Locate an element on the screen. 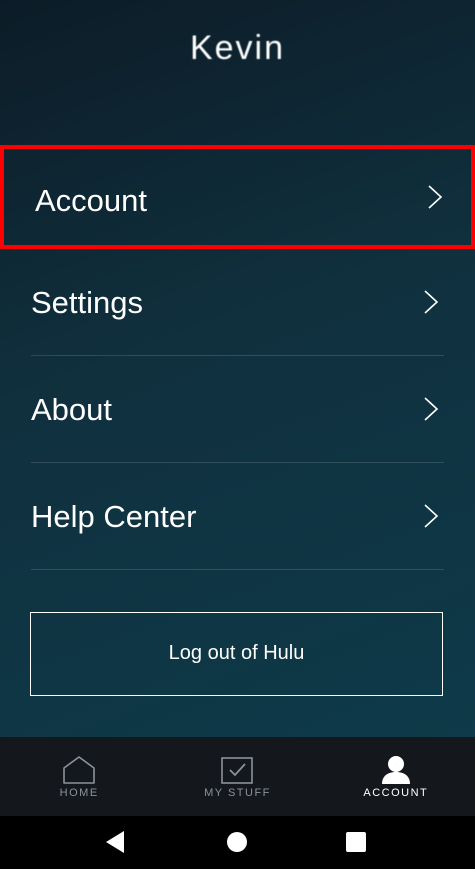 The image size is (475, 869). tab-label: HOME is located at coordinates (79, 793).